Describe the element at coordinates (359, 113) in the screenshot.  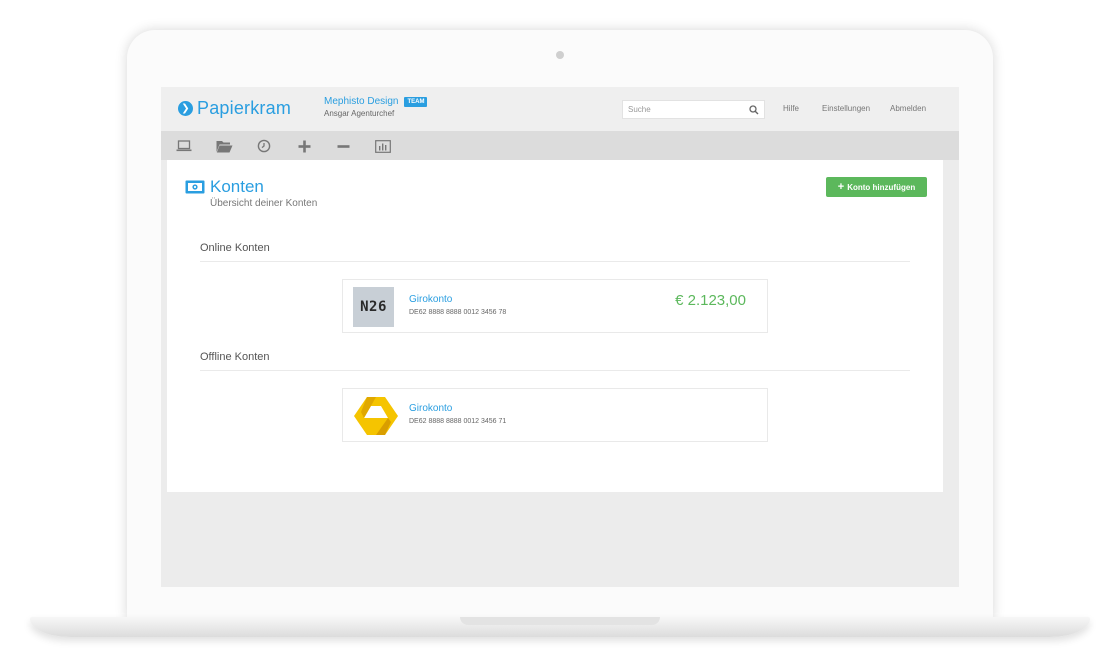
I see `user-name: Ansgar Agenturchef` at that location.